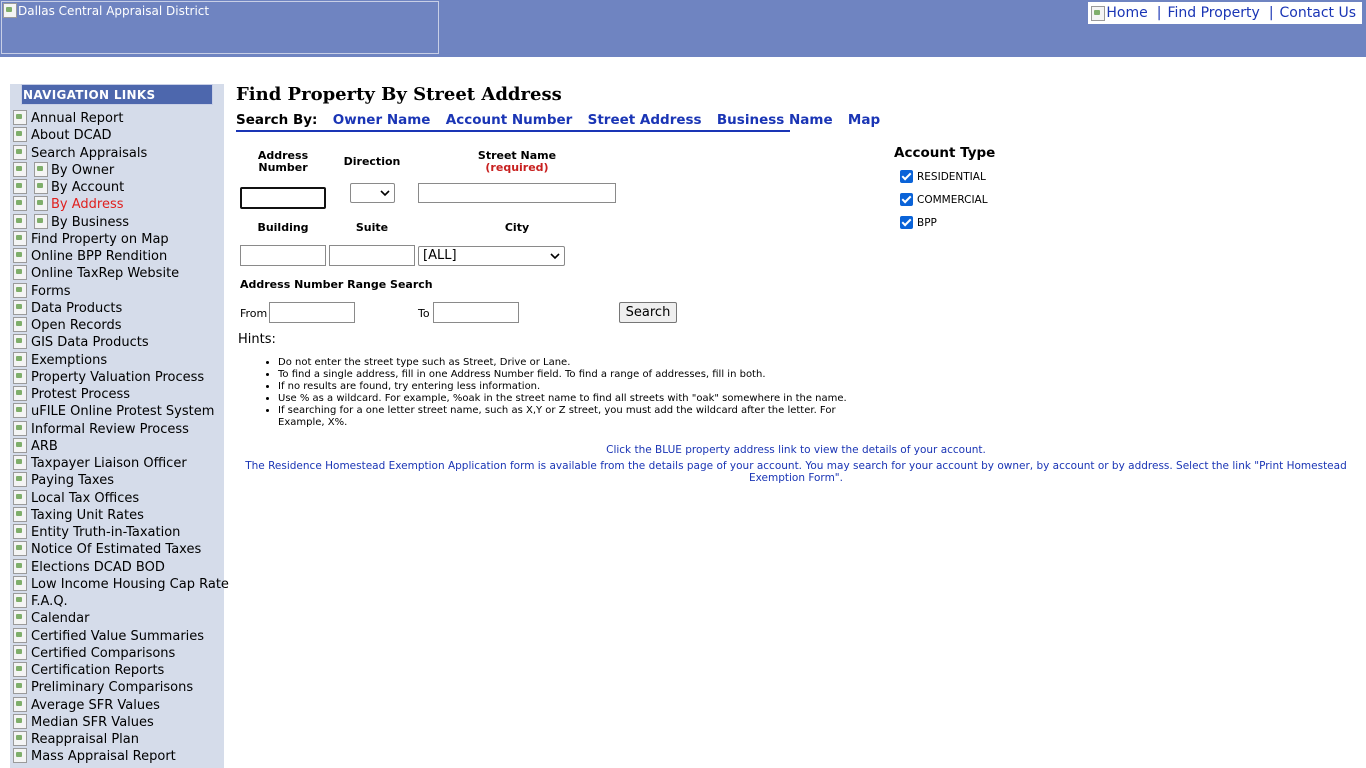 The image size is (1366, 768). I want to click on sidebar-item-label: Search Appraisals, so click(89, 153).